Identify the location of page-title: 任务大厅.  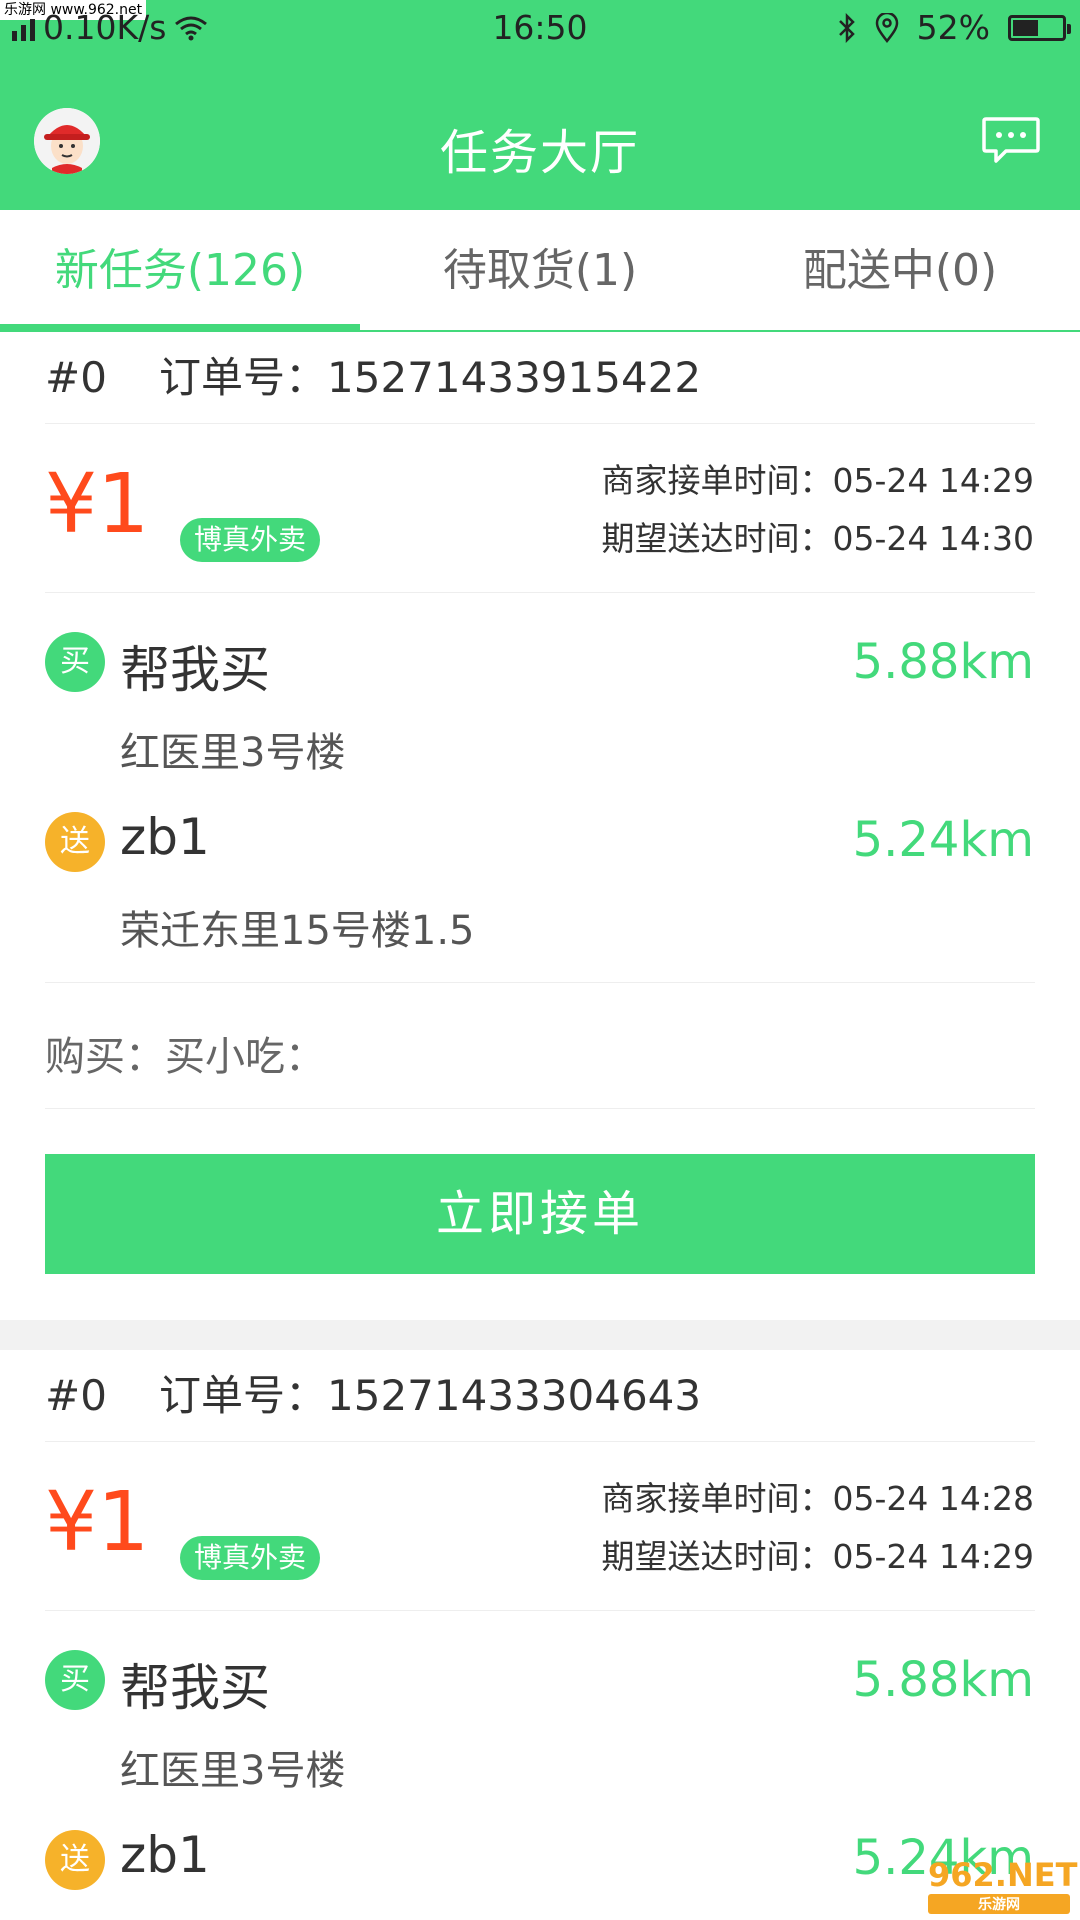
(539, 153).